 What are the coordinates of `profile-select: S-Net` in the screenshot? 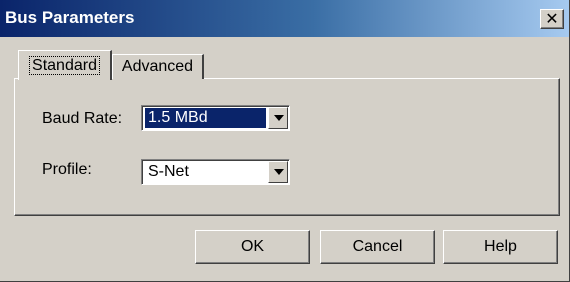 It's located at (215, 172).